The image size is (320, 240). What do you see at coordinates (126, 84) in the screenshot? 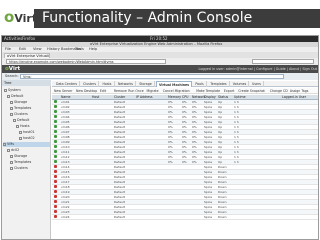
I see `tab-networks: Networks` at bounding box center [126, 84].